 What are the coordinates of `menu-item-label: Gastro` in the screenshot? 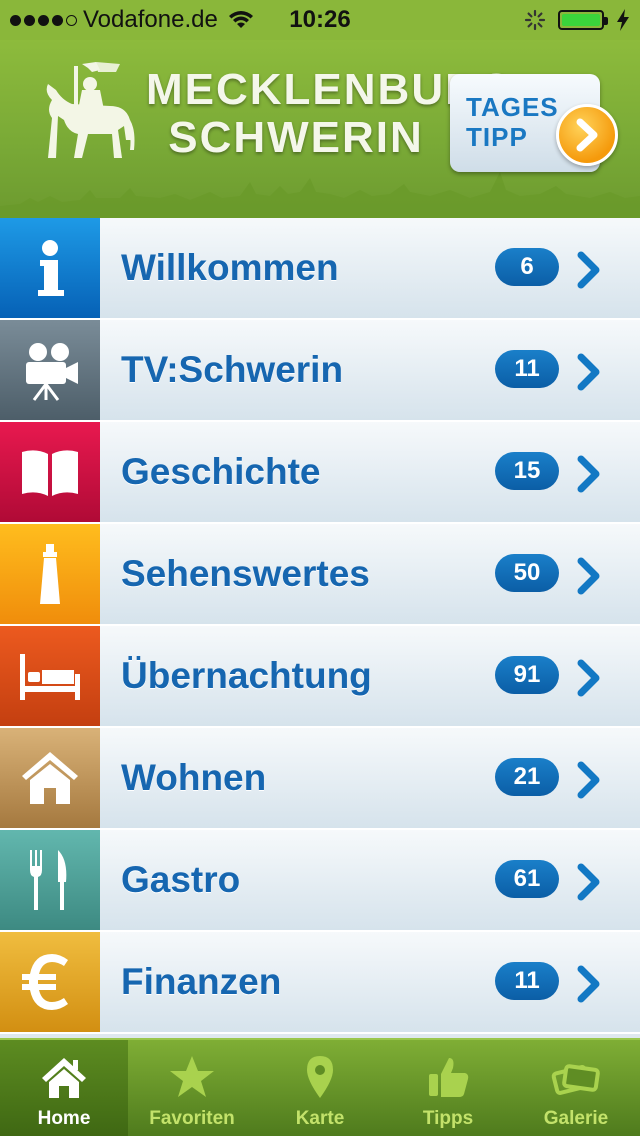 It's located at (181, 879).